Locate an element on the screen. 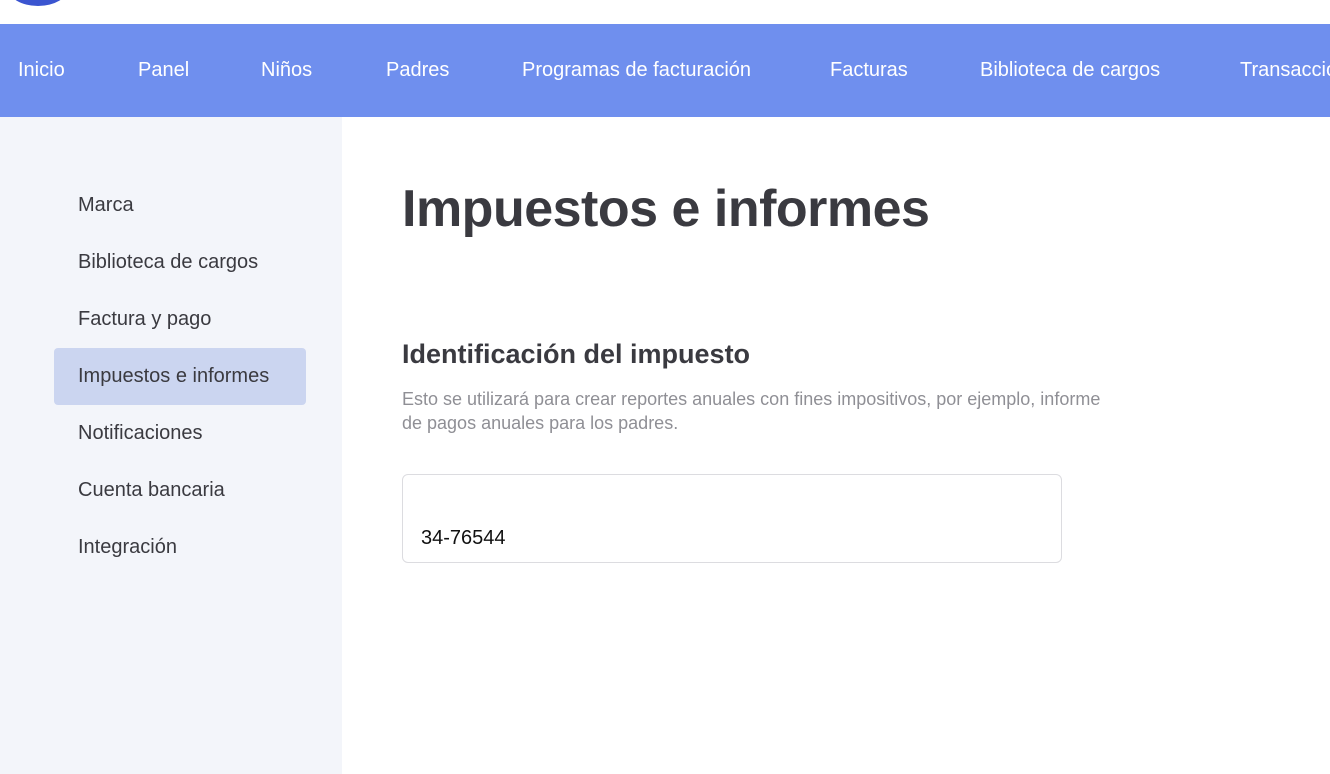 This screenshot has height=774, width=1330. nav-item-transacciones: Transacciones is located at coordinates (1285, 70).